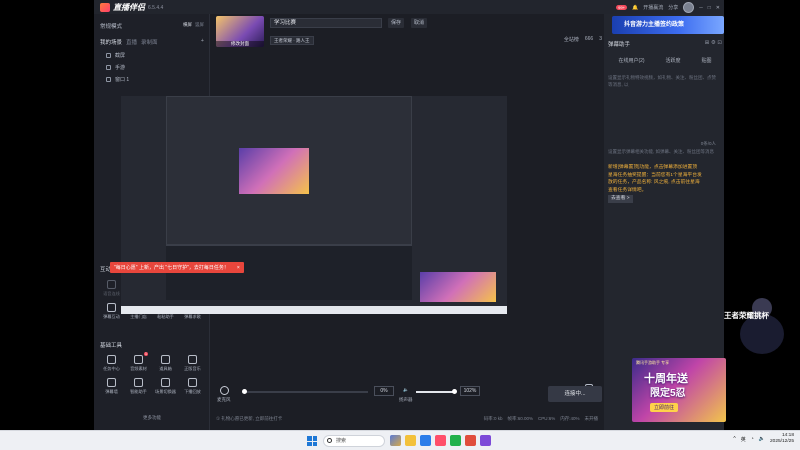  I want to click on basic-tool: 1 音频素材, so click(138, 362).